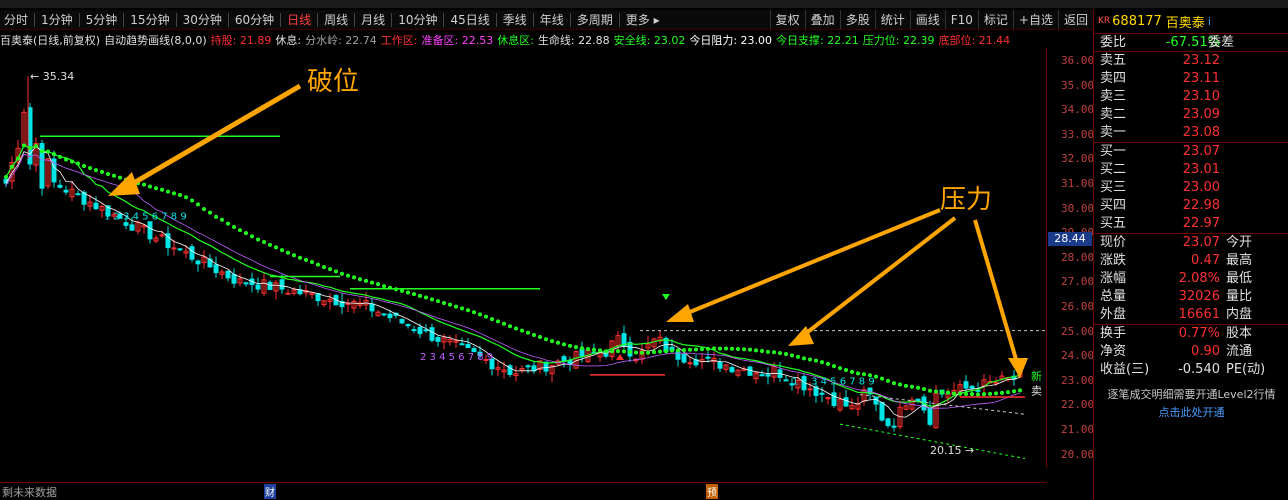 This screenshot has height=500, width=1288. Describe the element at coordinates (1191, 170) in the screenshot. I see `book-row: 买二 23.01` at that location.